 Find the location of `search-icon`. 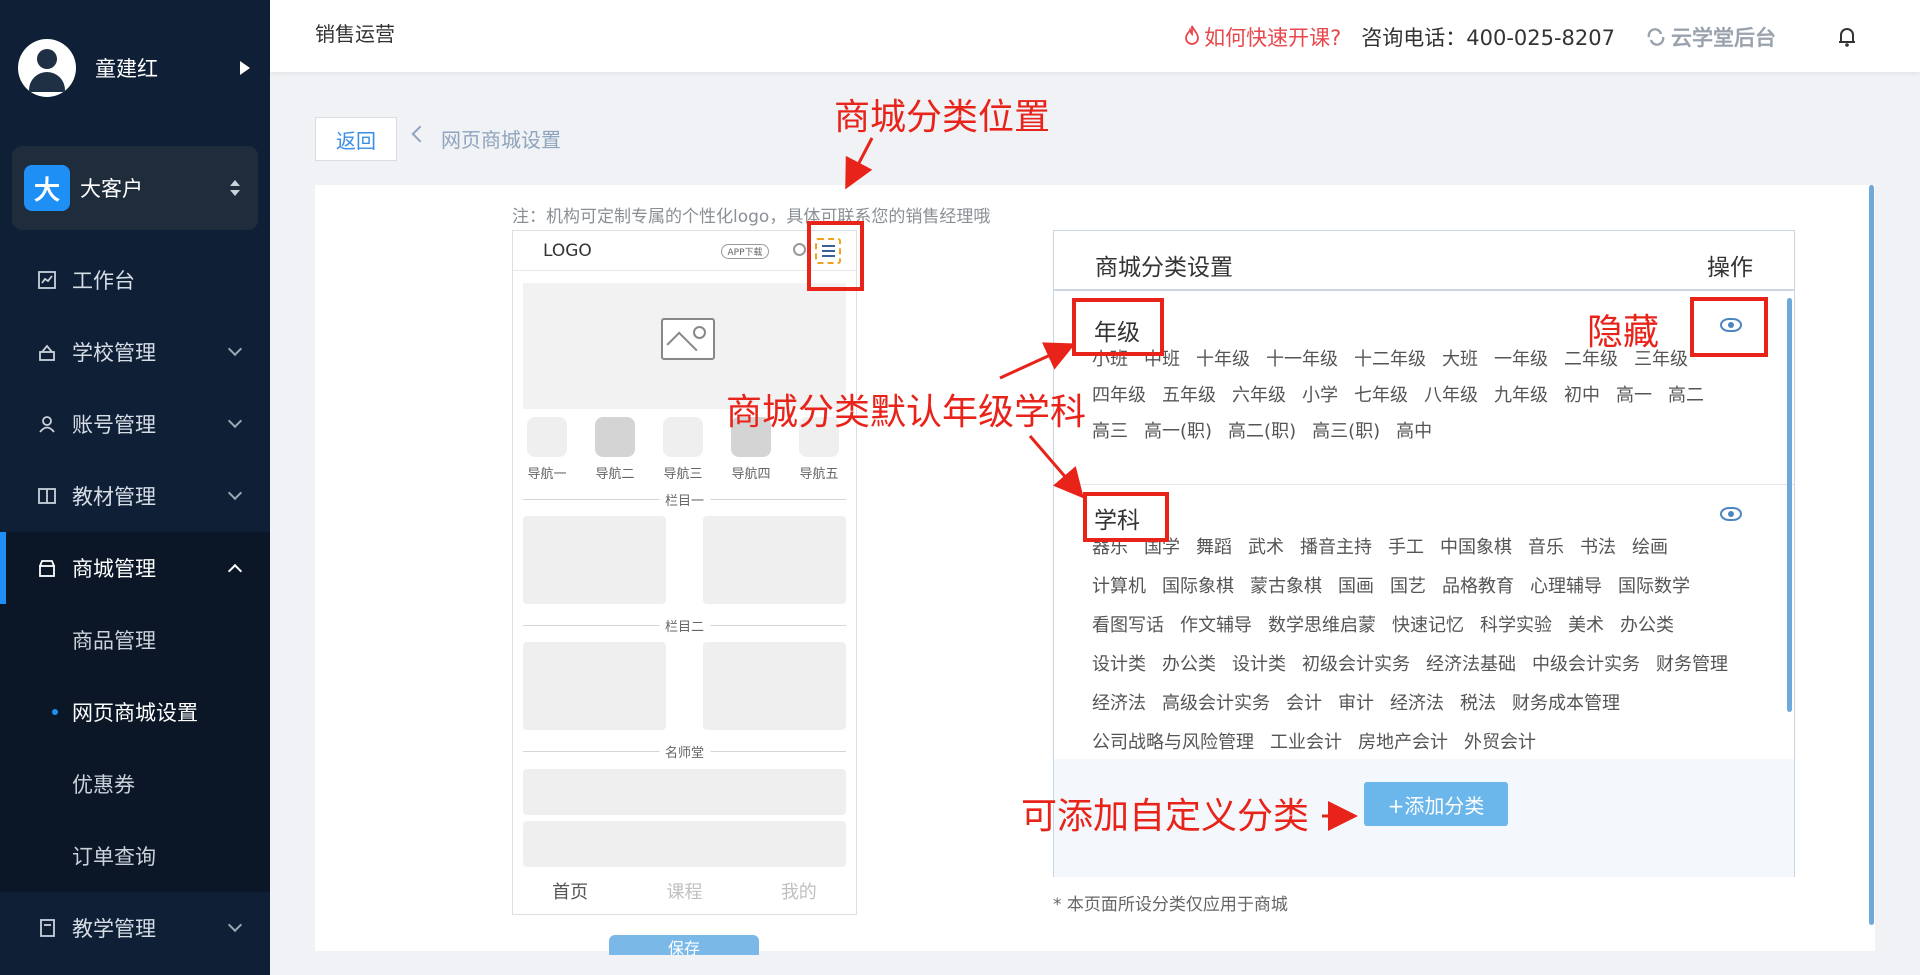

search-icon is located at coordinates (799, 249).